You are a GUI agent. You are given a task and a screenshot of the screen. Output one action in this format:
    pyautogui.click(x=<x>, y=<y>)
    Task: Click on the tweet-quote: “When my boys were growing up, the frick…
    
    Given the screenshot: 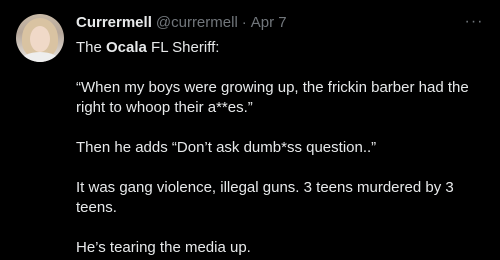 What is the action you would take?
    pyautogui.click(x=272, y=97)
    